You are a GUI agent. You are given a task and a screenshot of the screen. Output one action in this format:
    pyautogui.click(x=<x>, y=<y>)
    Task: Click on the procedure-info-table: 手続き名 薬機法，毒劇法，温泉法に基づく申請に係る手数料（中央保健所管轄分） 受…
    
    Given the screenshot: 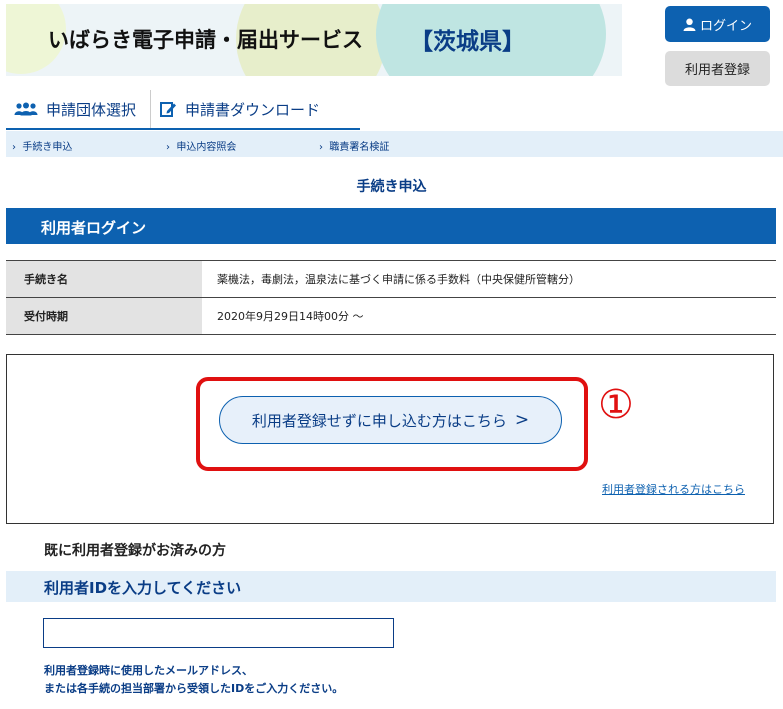 What is the action you would take?
    pyautogui.click(x=391, y=297)
    